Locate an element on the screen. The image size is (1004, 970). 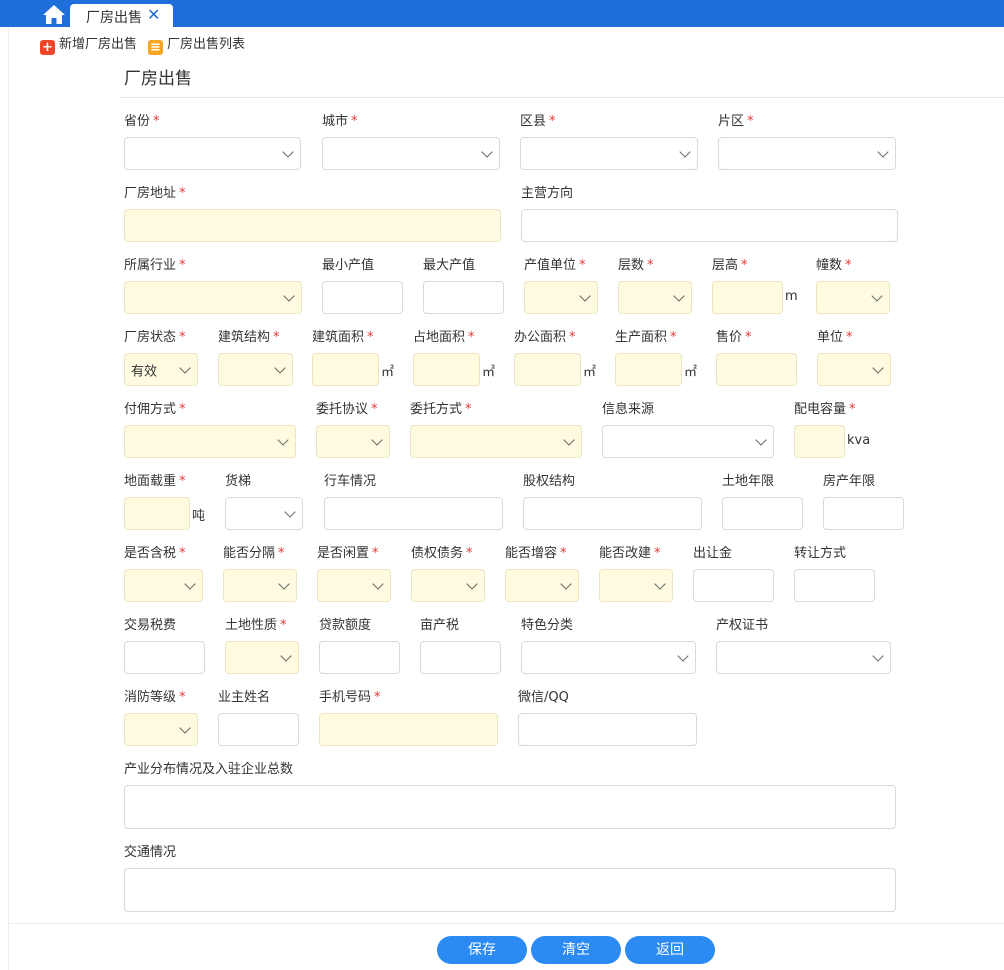
property-years-input is located at coordinates (863, 513).